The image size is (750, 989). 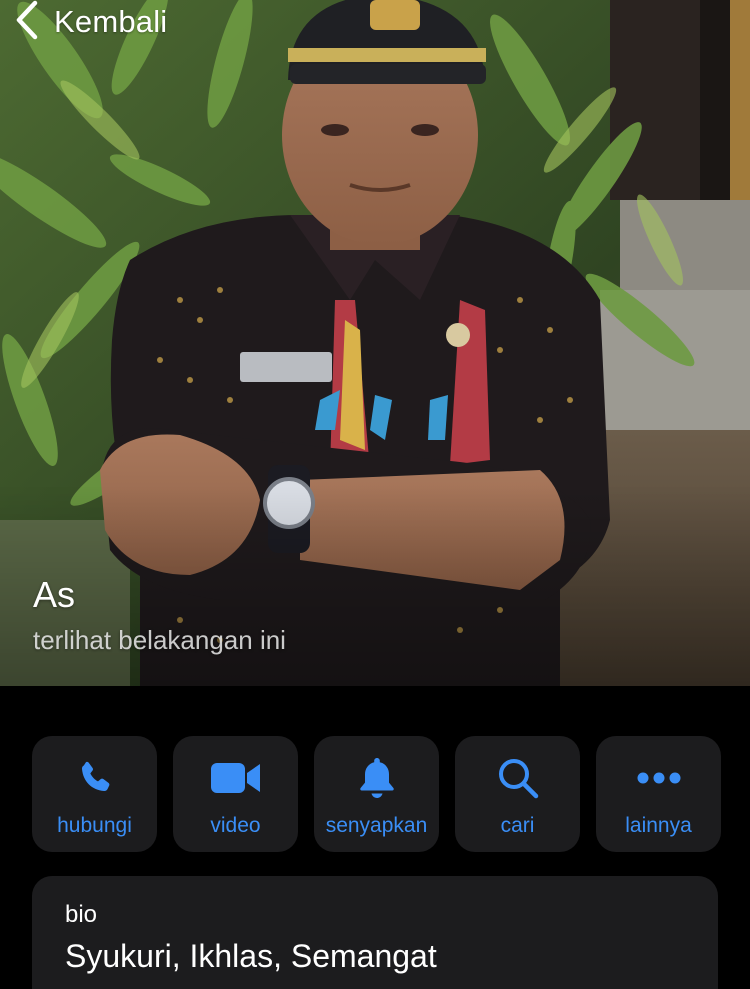 I want to click on mute-button: senyapkan, so click(x=376, y=794).